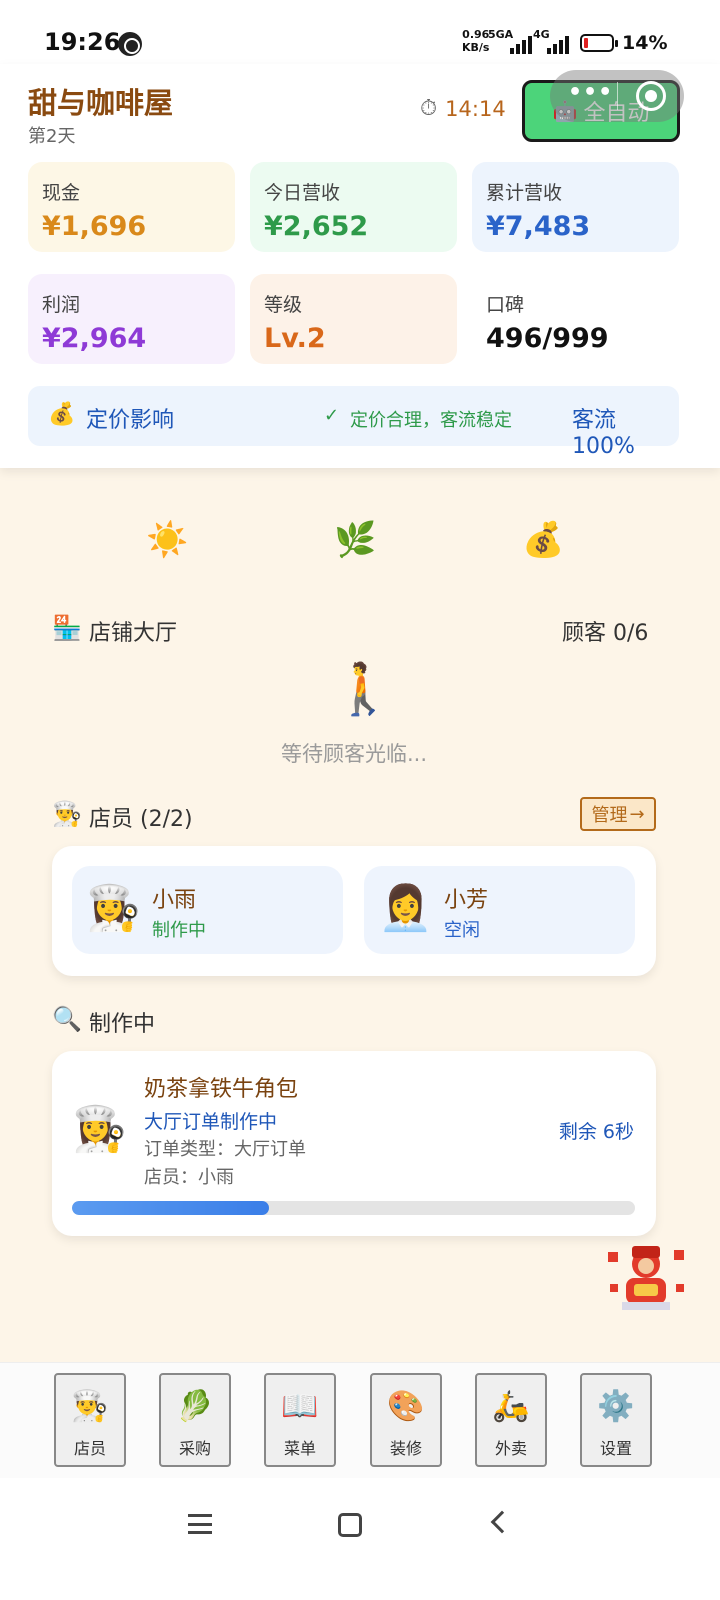 Image resolution: width=720 pixels, height=1600 pixels. I want to click on stat-value: ¥2,652, so click(316, 226).